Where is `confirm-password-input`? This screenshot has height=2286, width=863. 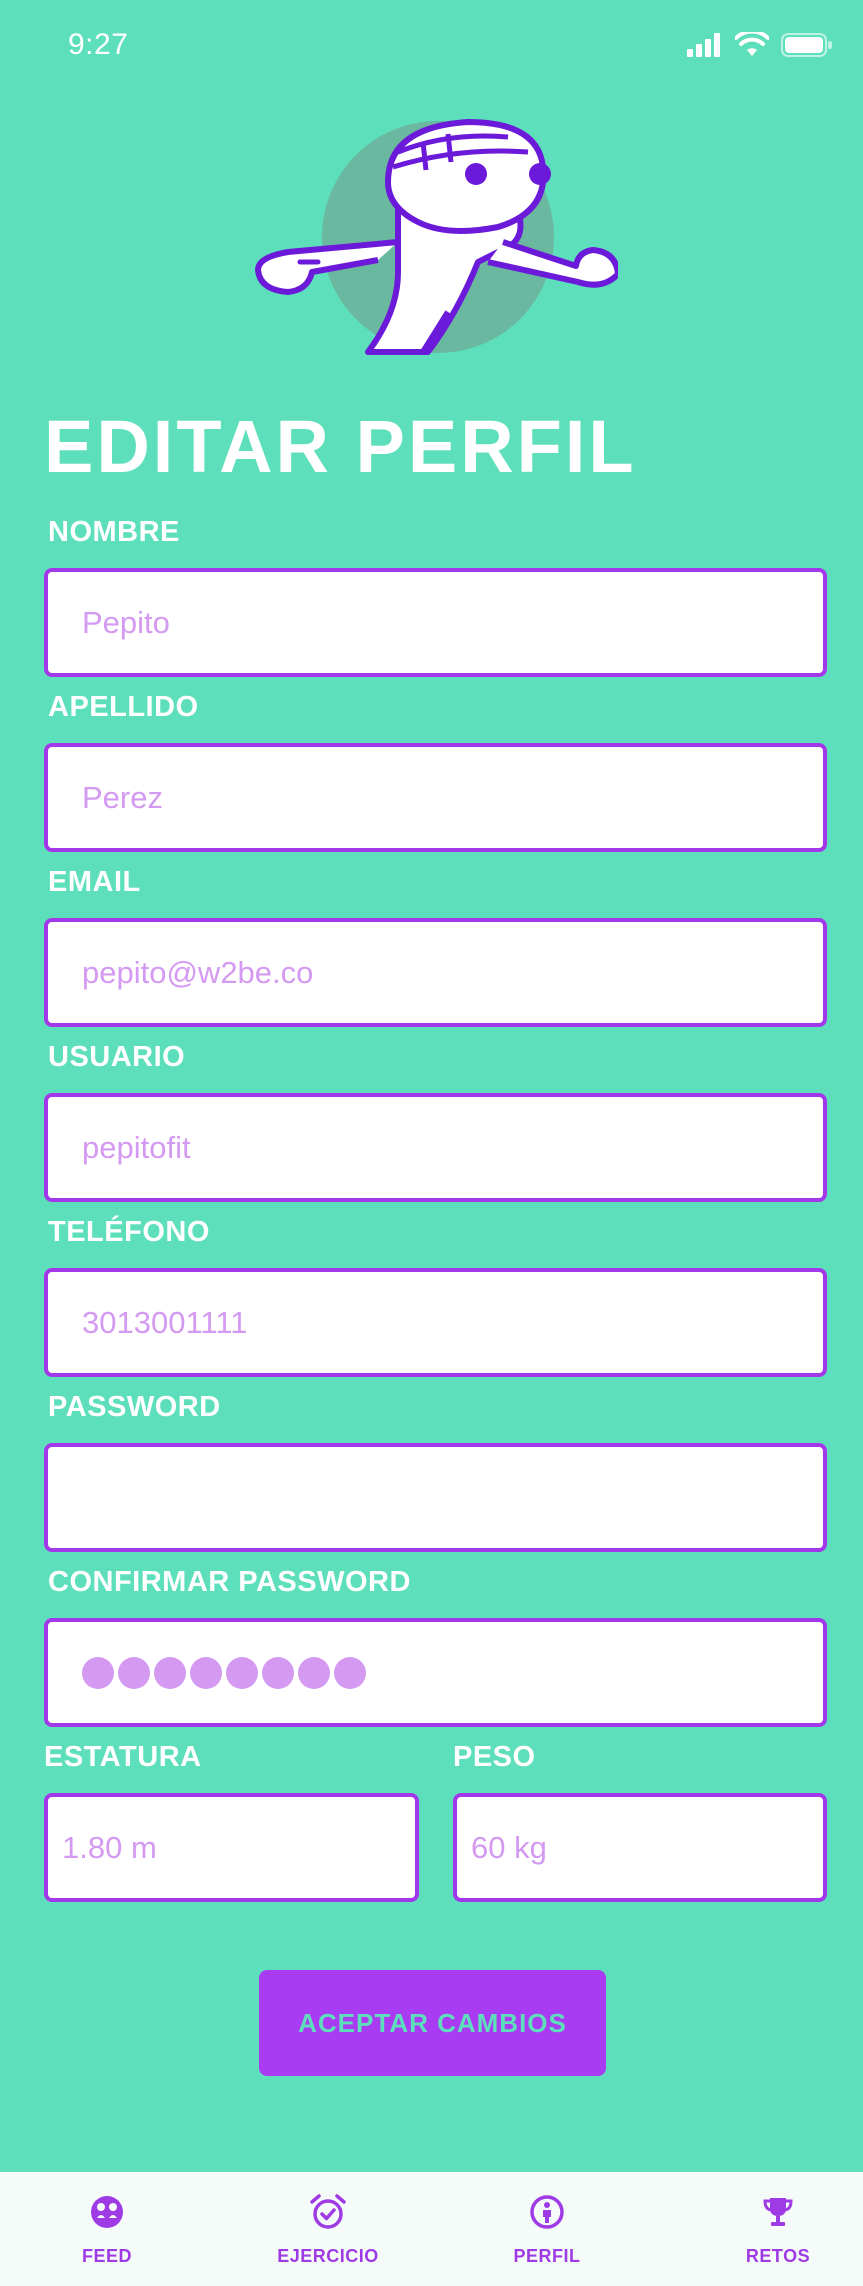
confirm-password-input is located at coordinates (435, 1672).